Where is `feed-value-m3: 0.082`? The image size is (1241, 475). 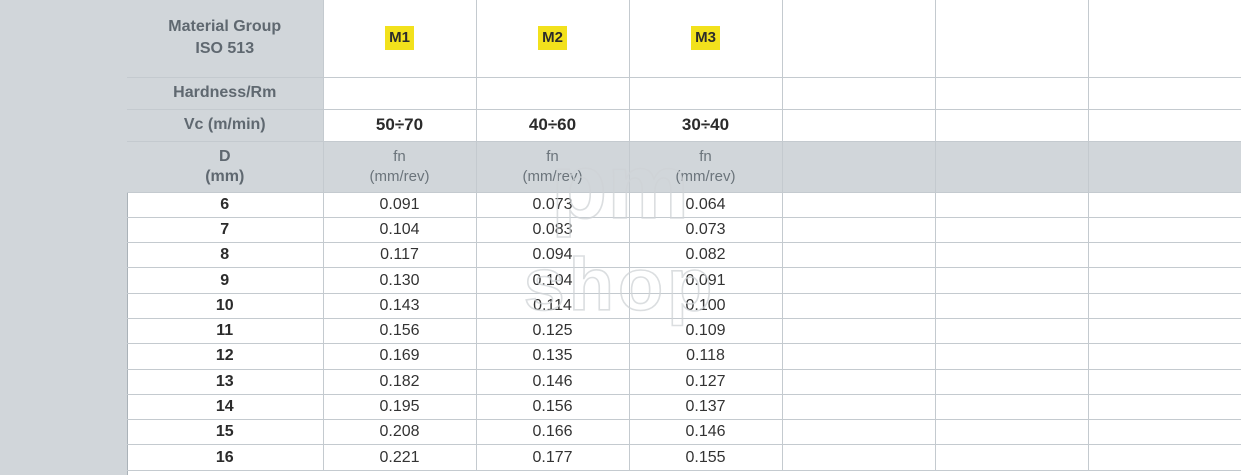
feed-value-m3: 0.082 is located at coordinates (706, 255).